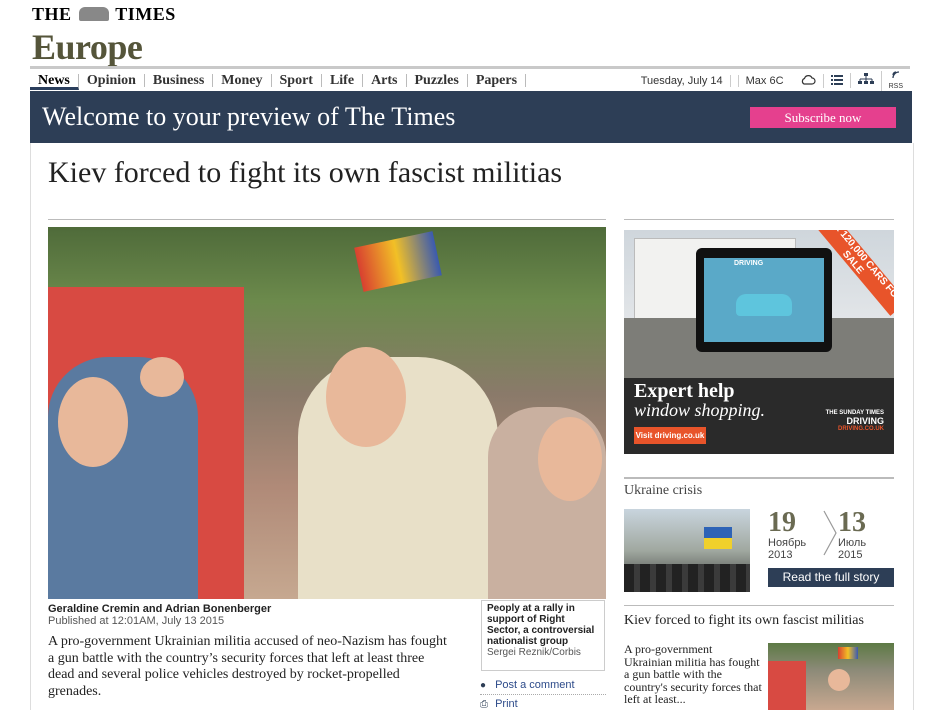 Image resolution: width=936 pixels, height=710 pixels. I want to click on nav-item-money: Money, so click(242, 81).